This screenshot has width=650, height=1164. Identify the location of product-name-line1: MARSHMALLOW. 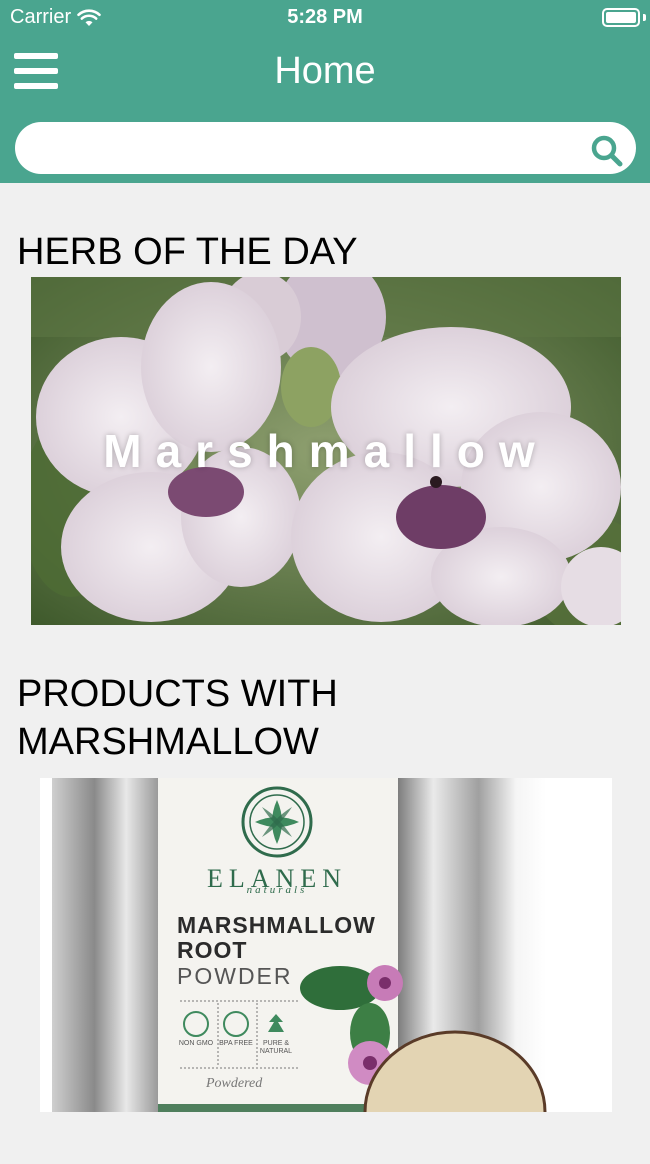
(276, 925).